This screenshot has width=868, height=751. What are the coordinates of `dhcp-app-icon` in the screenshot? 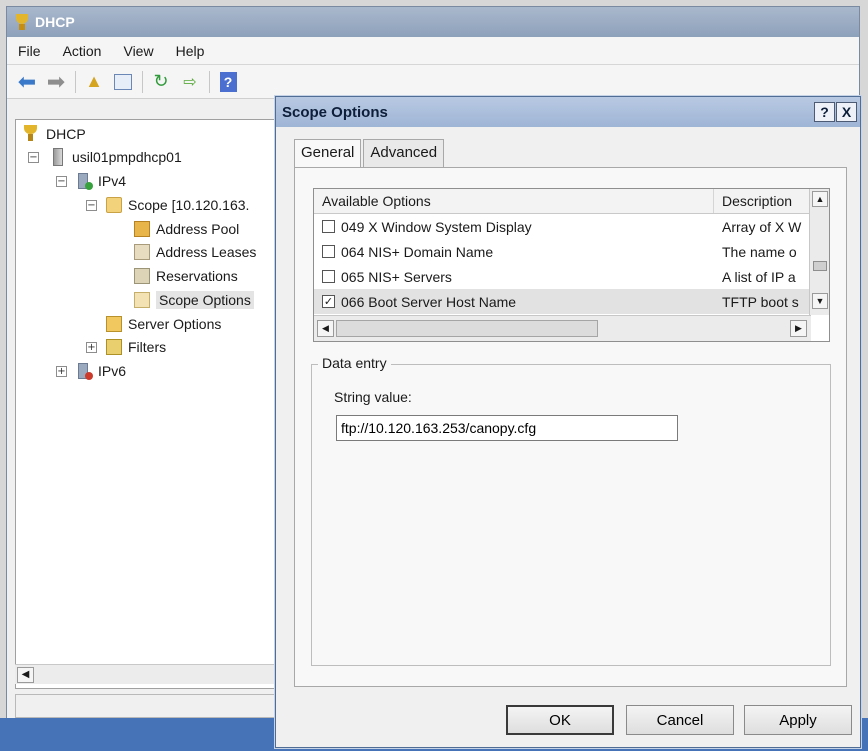 It's located at (22, 22).